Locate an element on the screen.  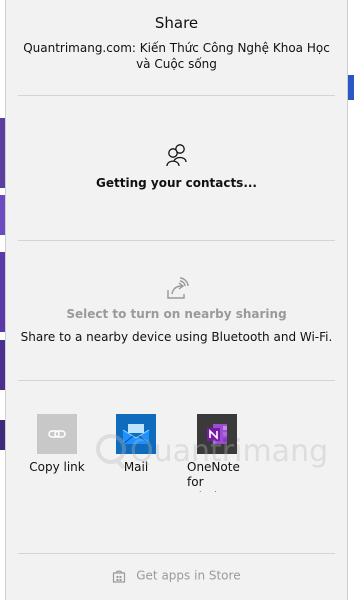
onenote-tile is located at coordinates (217, 434).